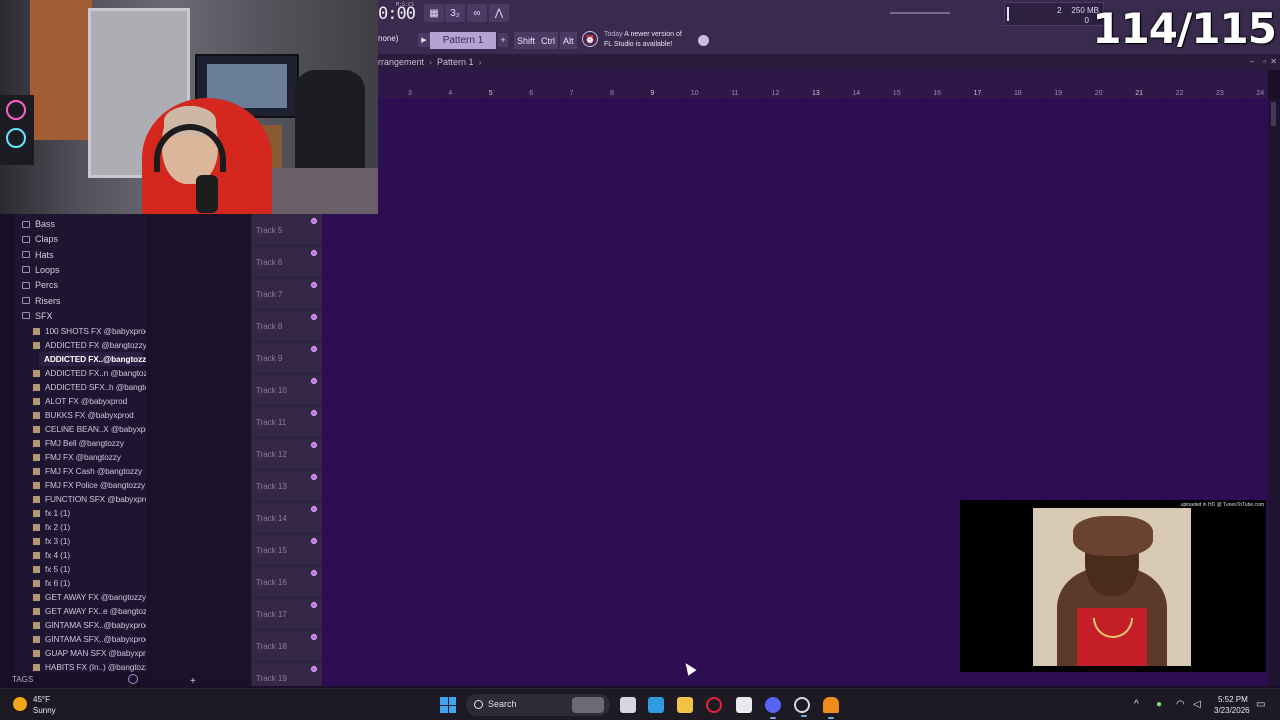 Image resolution: width=1280 pixels, height=720 pixels. I want to click on mic-icon: ●, so click(1159, 704).